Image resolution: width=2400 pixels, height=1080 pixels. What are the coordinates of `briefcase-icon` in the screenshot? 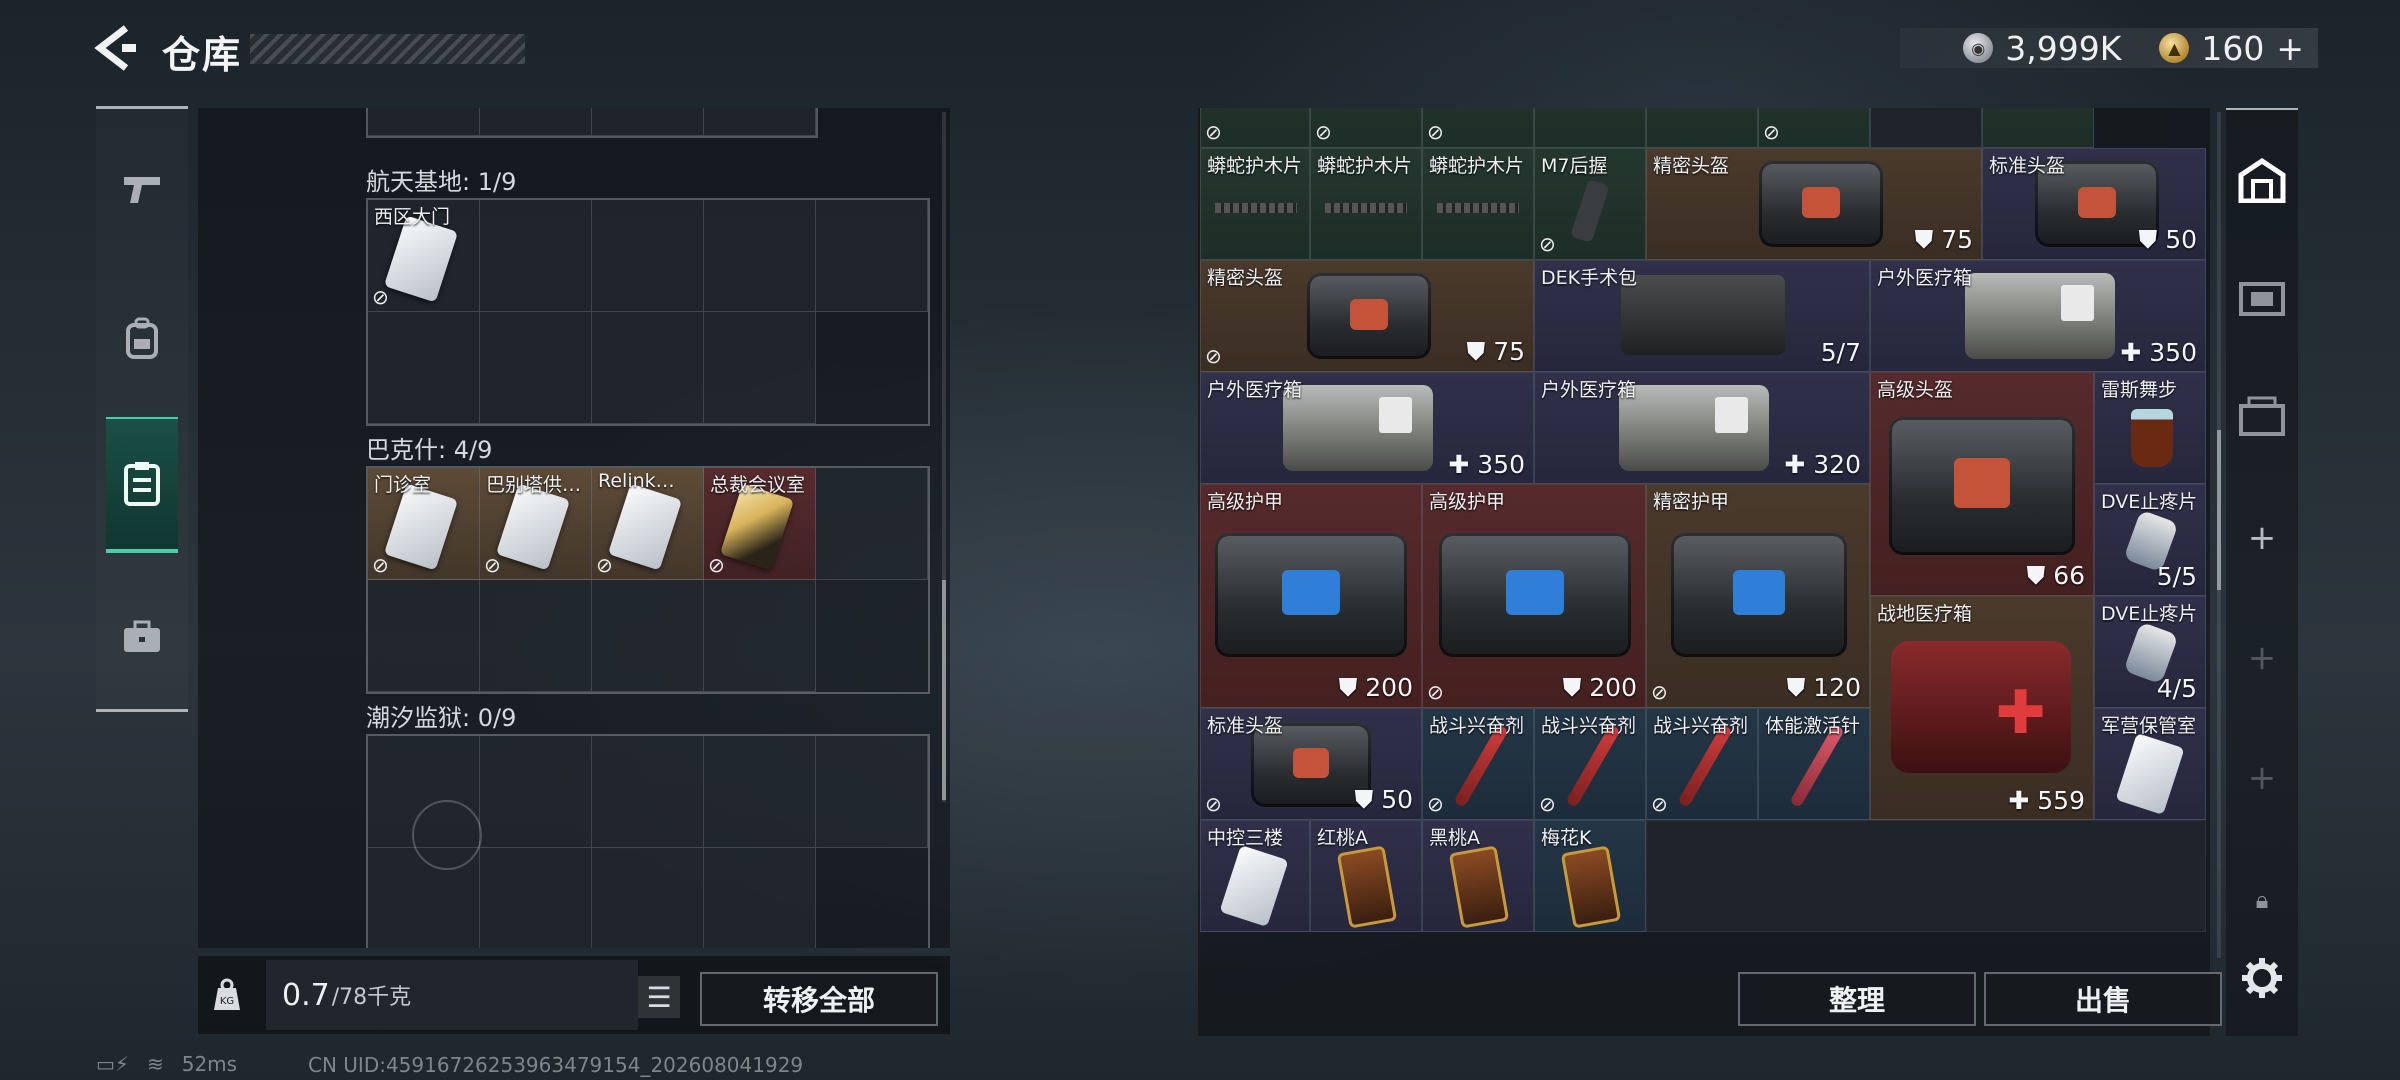 It's located at (142, 636).